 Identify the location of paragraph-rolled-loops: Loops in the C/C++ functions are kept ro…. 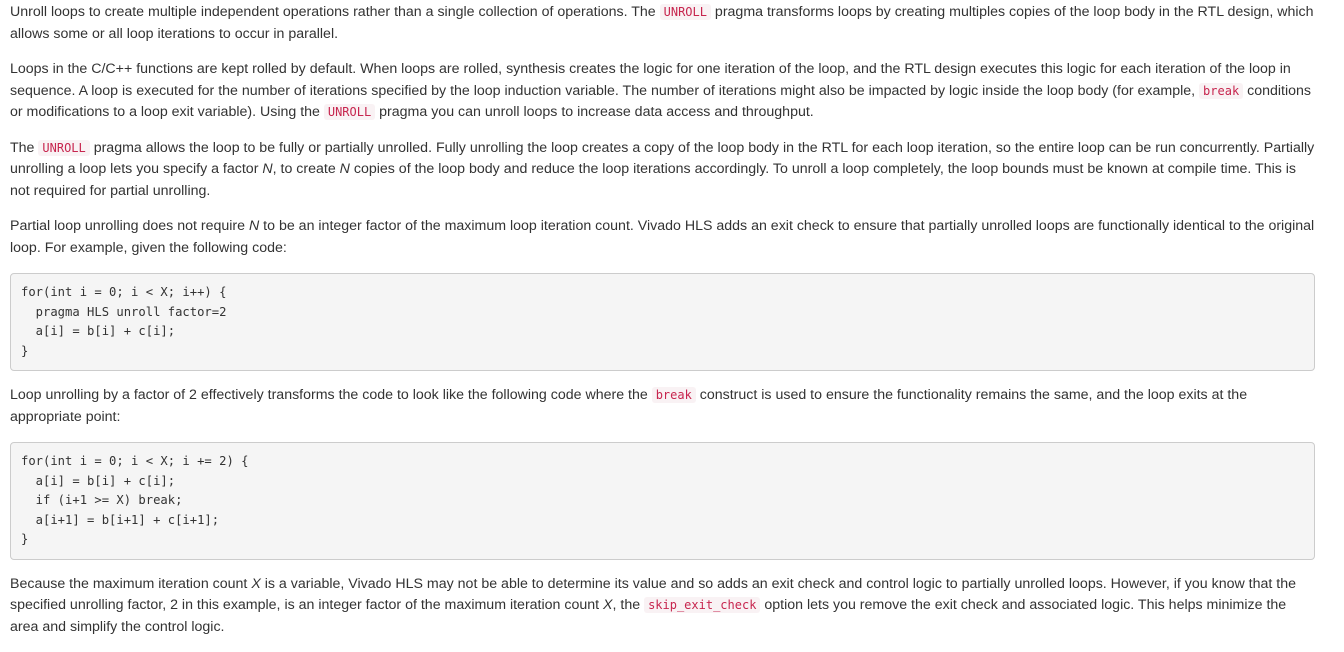
(660, 90).